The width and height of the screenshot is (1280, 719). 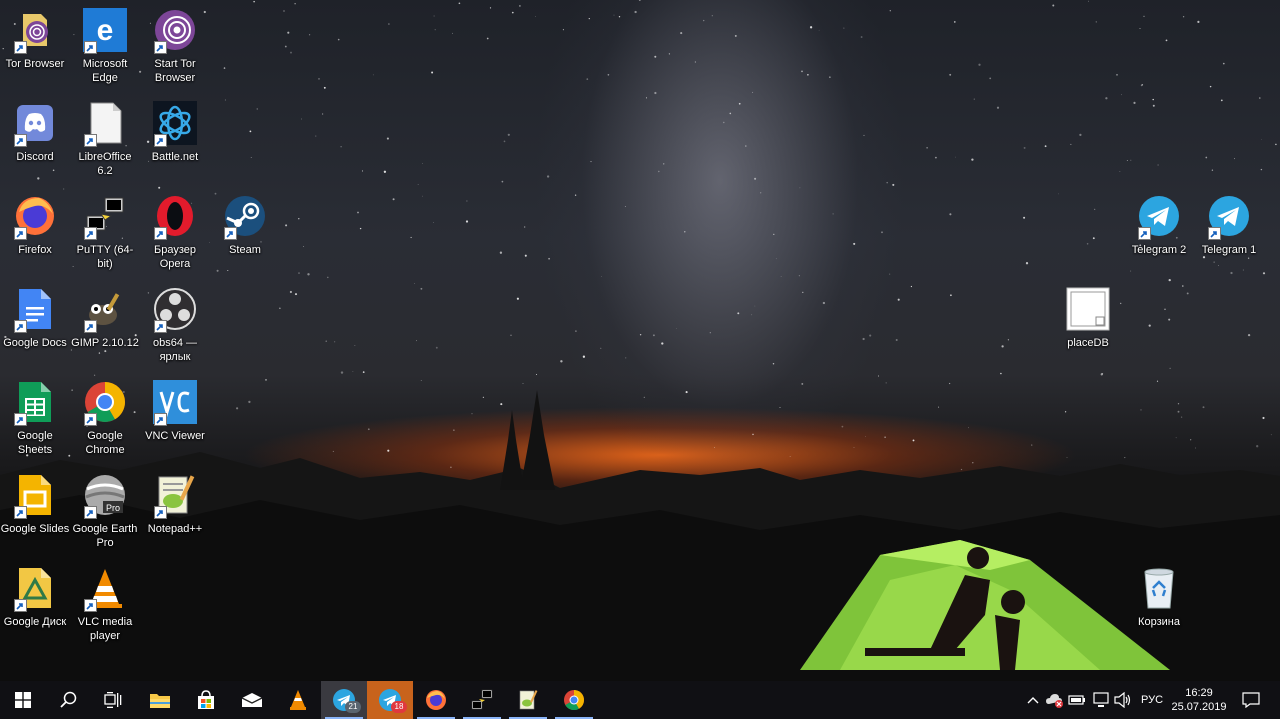 What do you see at coordinates (105, 257) in the screenshot?
I see `icon-label: PuTTY (64-bit)` at bounding box center [105, 257].